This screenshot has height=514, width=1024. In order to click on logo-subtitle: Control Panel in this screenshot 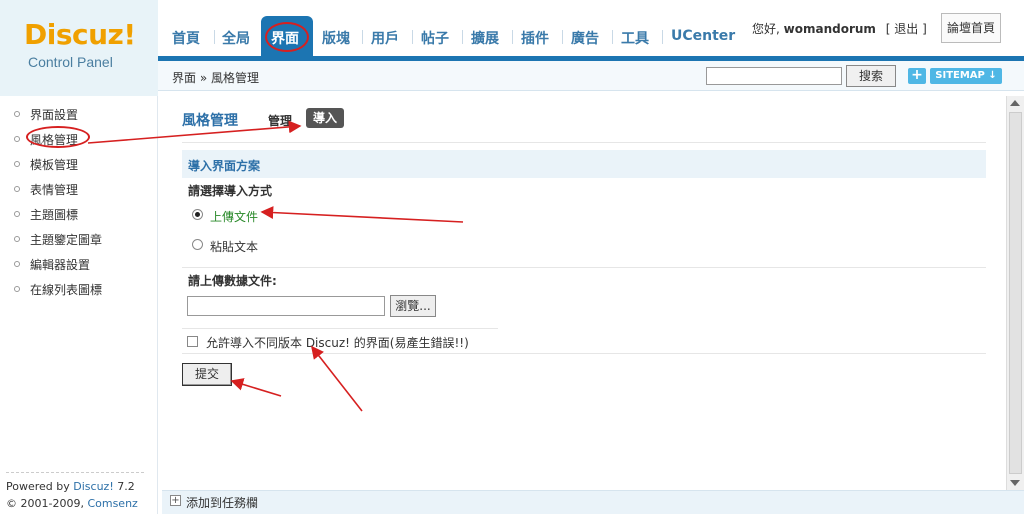, I will do `click(70, 62)`.